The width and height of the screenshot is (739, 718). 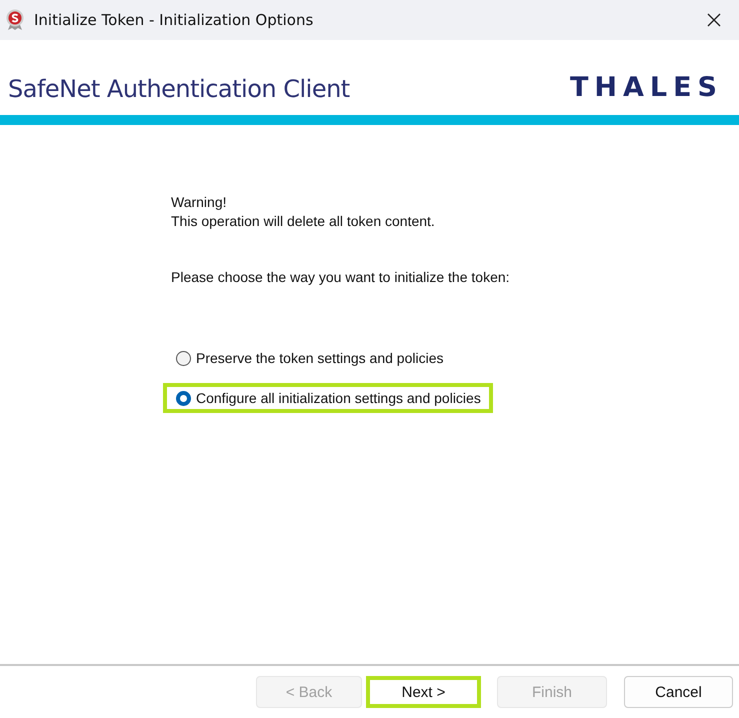 What do you see at coordinates (646, 87) in the screenshot?
I see `brand-logo: THALES` at bounding box center [646, 87].